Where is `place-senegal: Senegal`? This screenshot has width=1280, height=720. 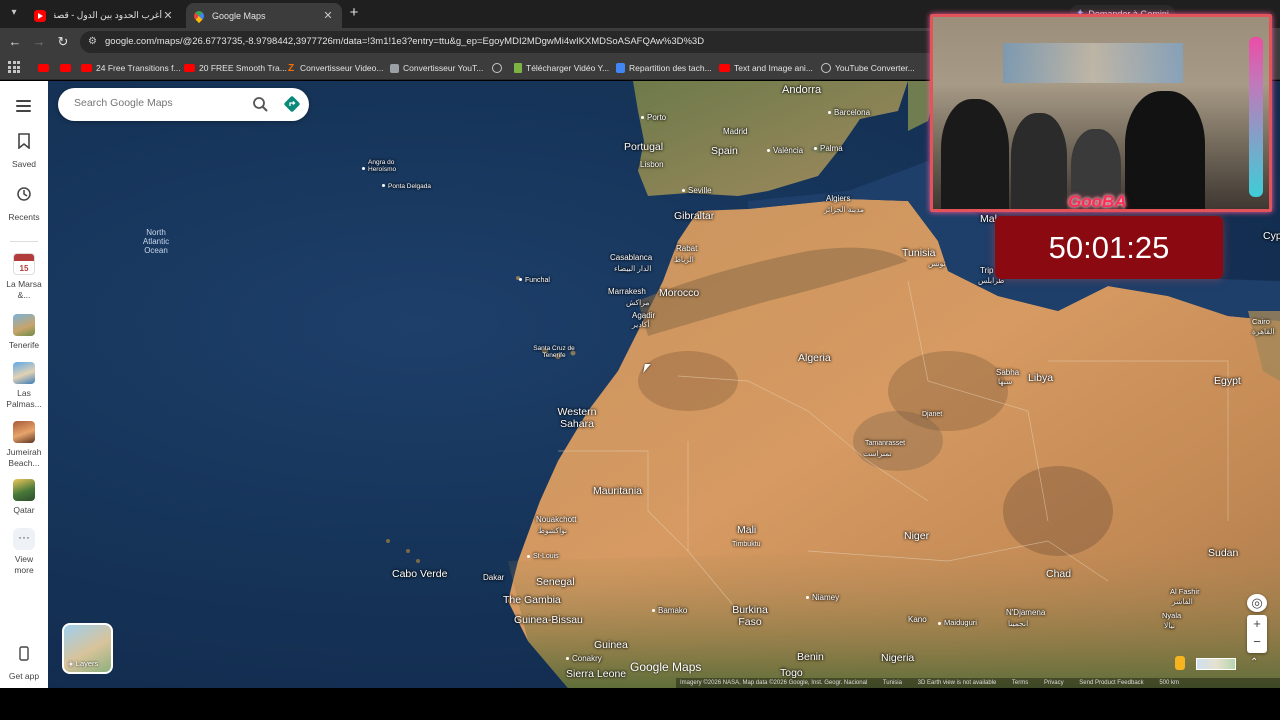 place-senegal: Senegal is located at coordinates (555, 582).